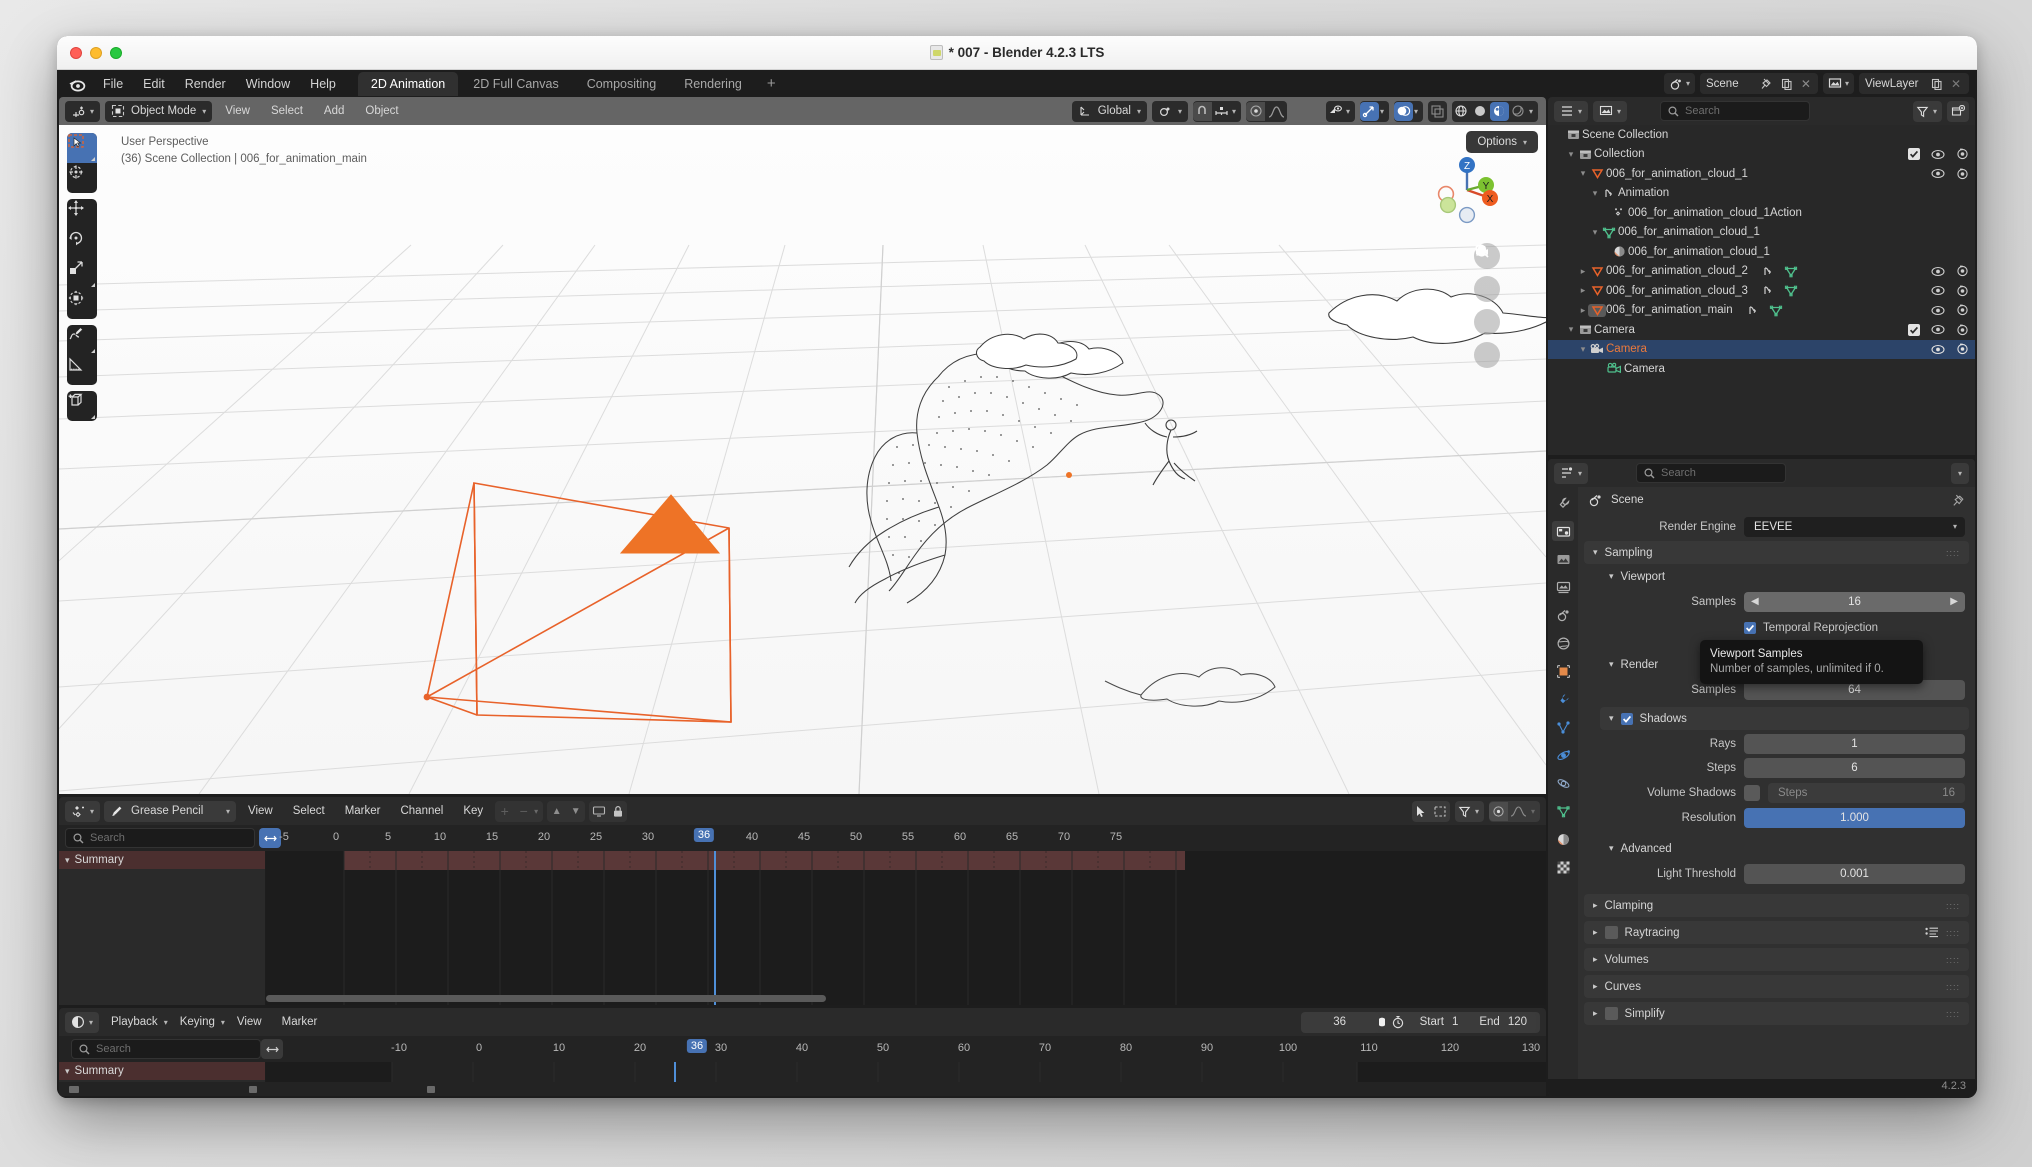 The width and height of the screenshot is (2032, 1167). I want to click on use-preview-range-icon, so click(1398, 1022).